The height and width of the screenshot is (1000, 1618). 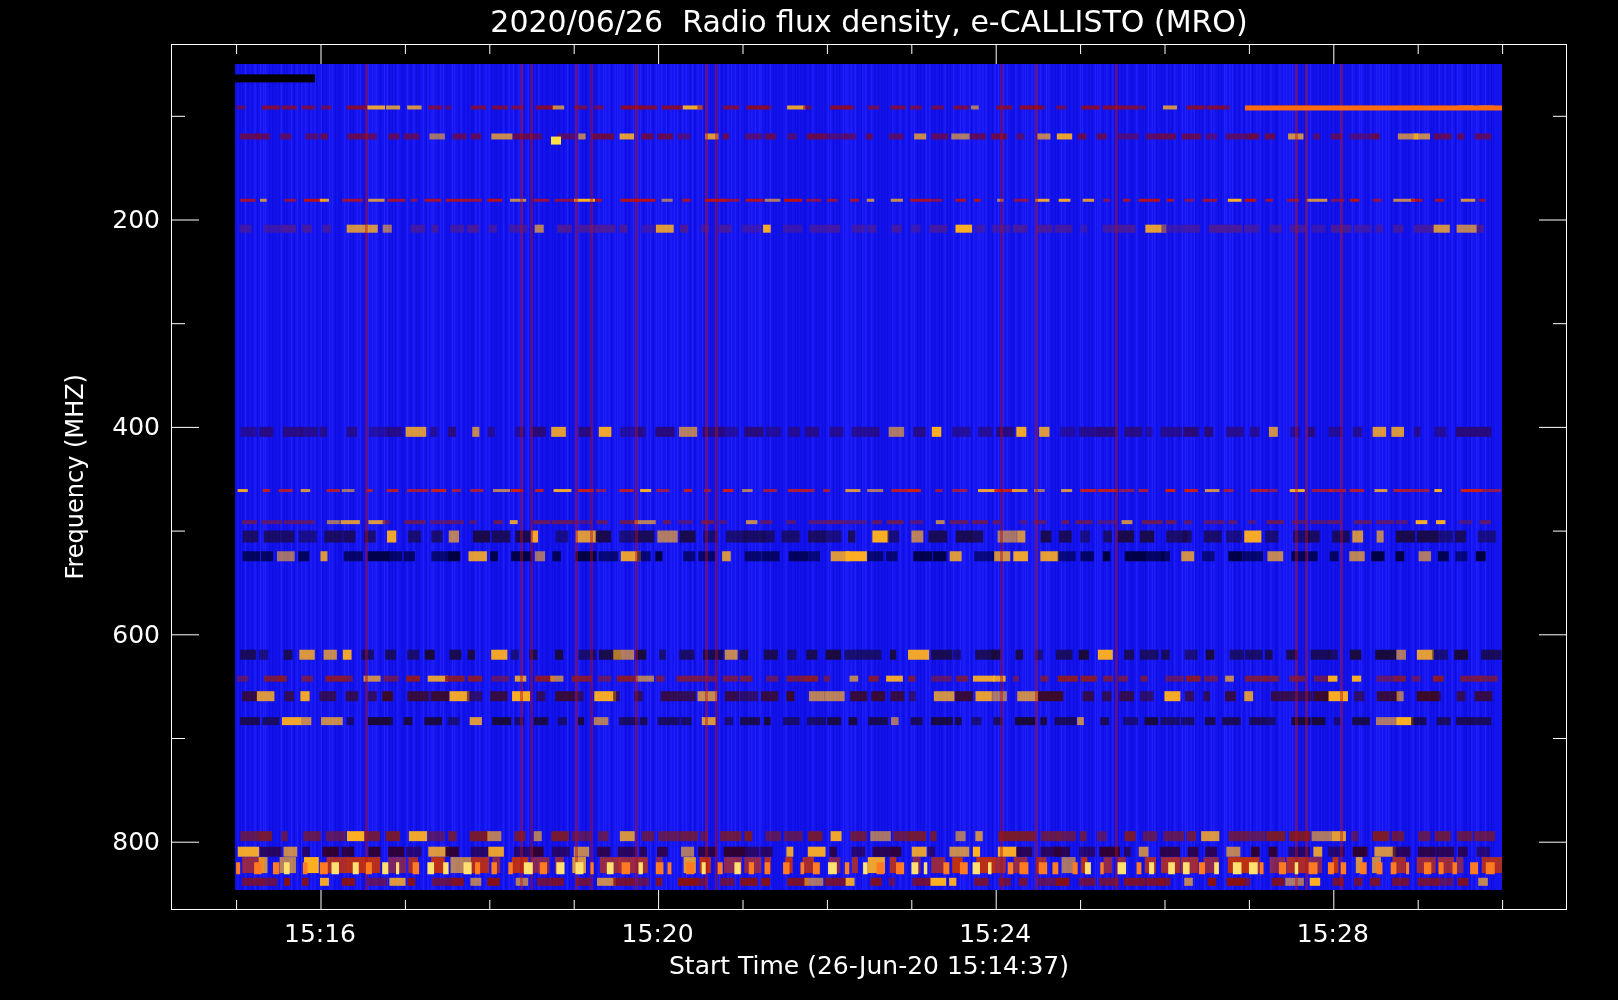 I want to click on x-axis-label: Start Time (26-Jun-20 15:14:37), so click(x=869, y=965).